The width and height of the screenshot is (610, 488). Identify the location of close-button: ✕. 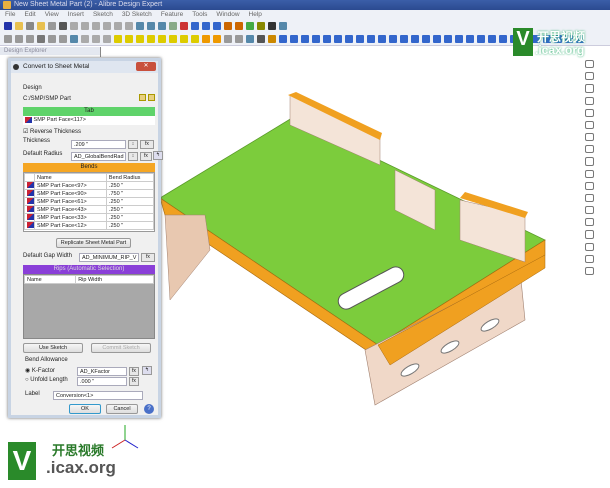
(146, 66).